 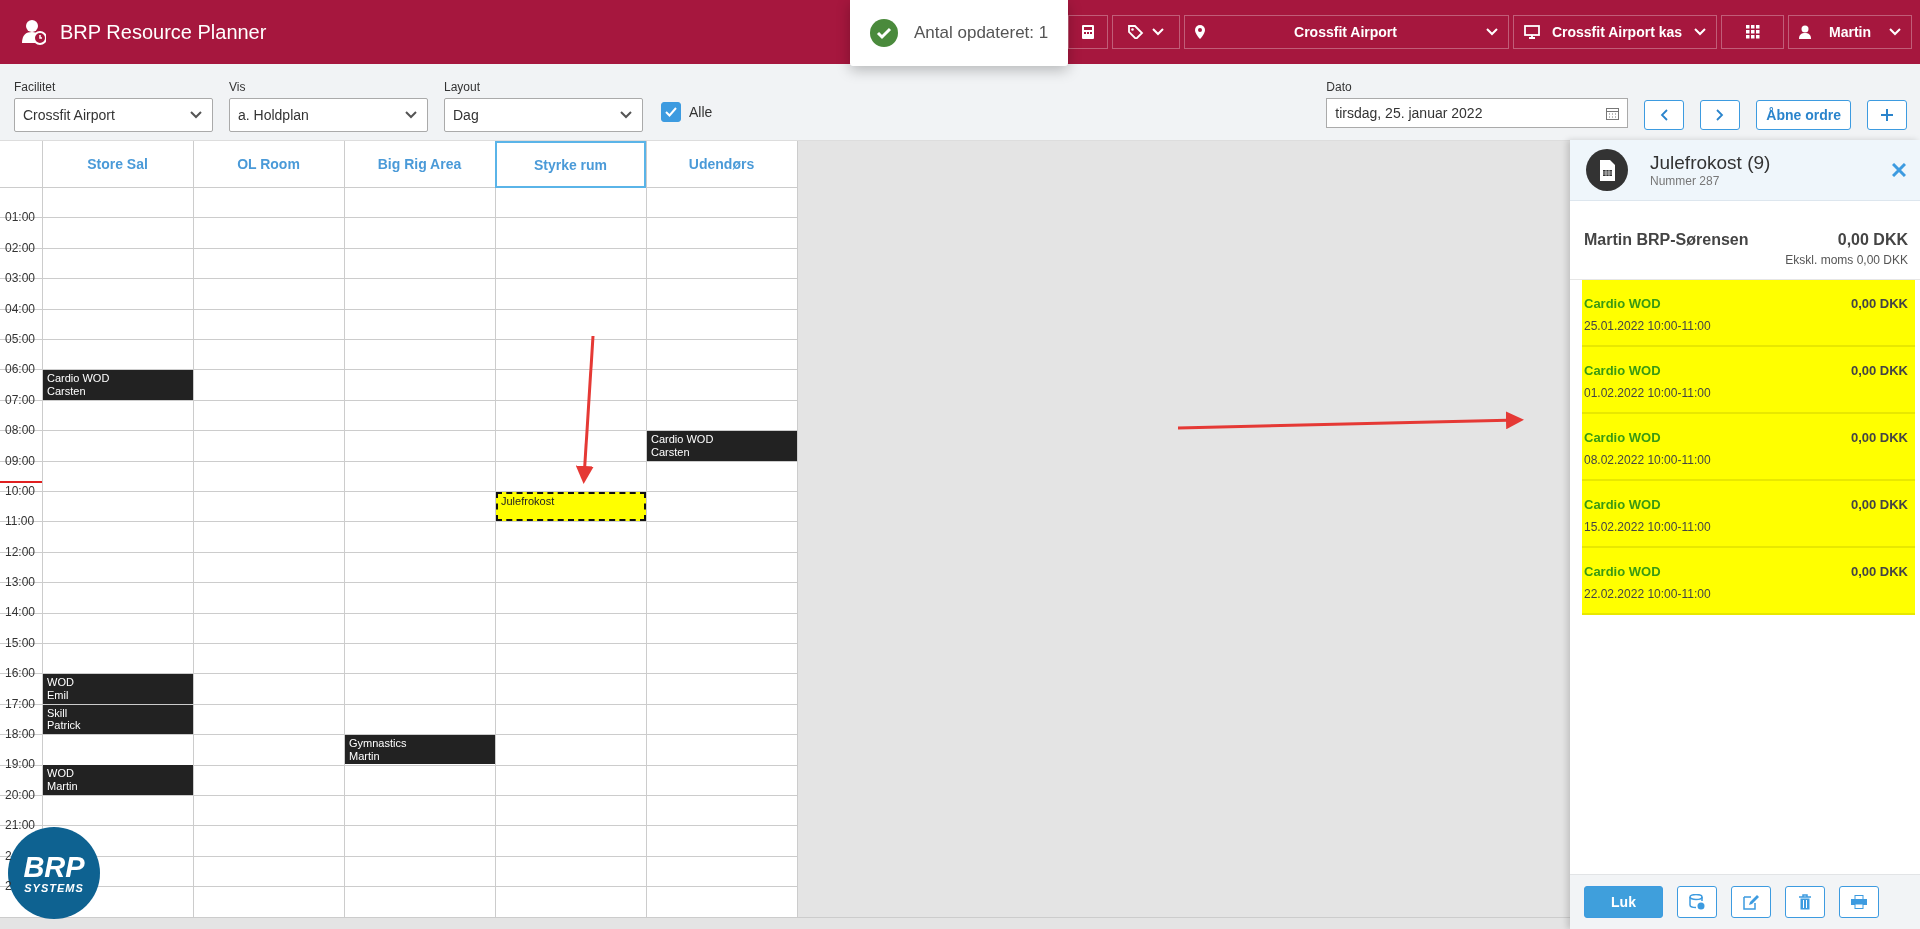 I want to click on location-pin-icon, so click(x=1200, y=32).